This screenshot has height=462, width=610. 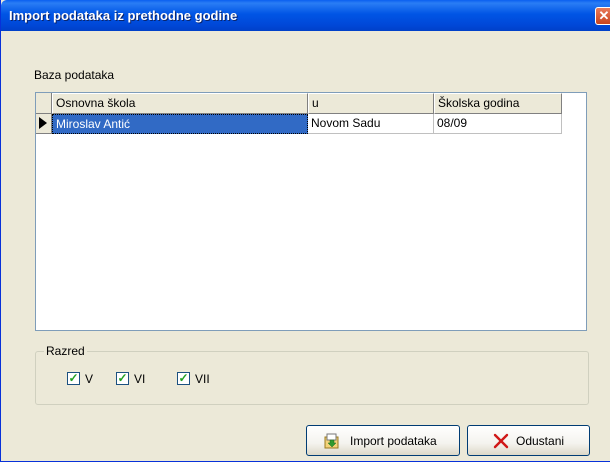 I want to click on close-icon: ✕, so click(x=604, y=15).